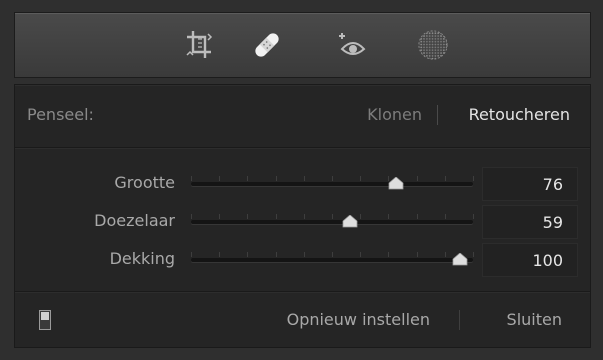 Image resolution: width=603 pixels, height=360 pixels. Describe the element at coordinates (144, 182) in the screenshot. I see `slider-label: Grootte` at that location.